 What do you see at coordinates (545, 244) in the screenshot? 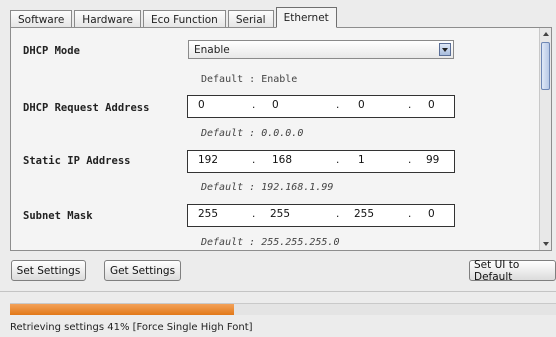
I see `triangle-down-icon` at bounding box center [545, 244].